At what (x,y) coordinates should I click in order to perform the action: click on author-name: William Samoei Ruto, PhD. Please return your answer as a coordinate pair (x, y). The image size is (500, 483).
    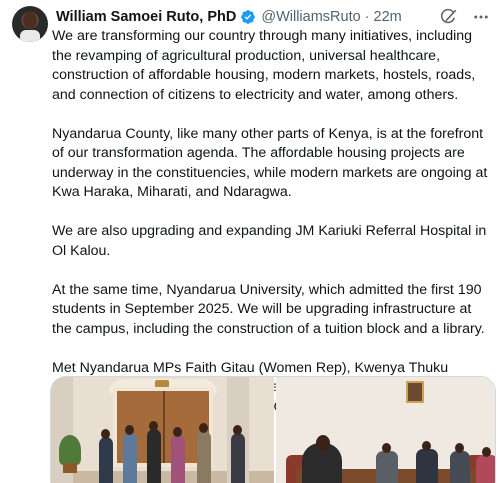
    Looking at the image, I should click on (146, 17).